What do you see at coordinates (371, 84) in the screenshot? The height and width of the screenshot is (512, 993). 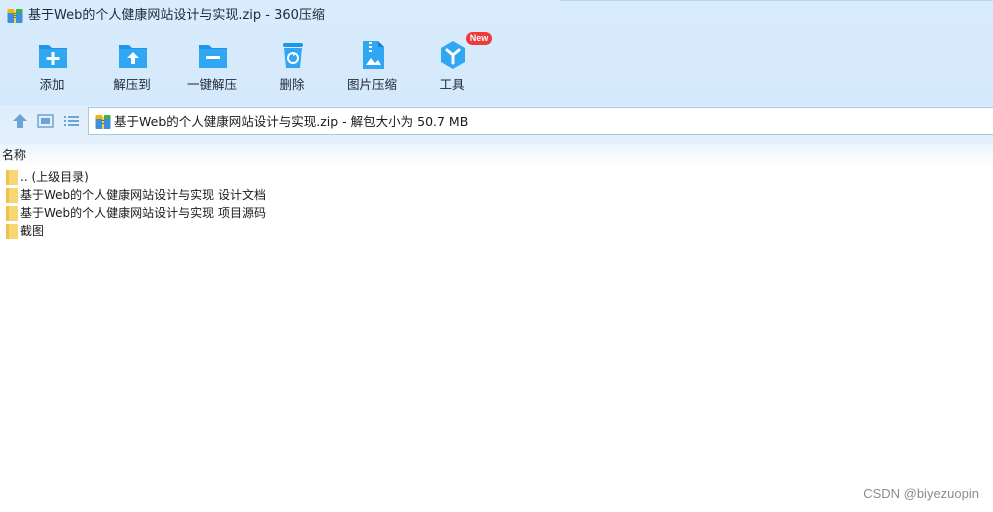 I see `image-compress-label: 图片压缩` at bounding box center [371, 84].